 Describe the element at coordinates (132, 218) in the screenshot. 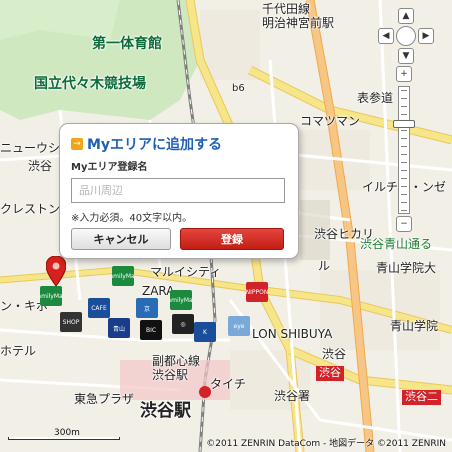

I see `input-requirement-note: ※入力必須。40文字以内。` at that location.